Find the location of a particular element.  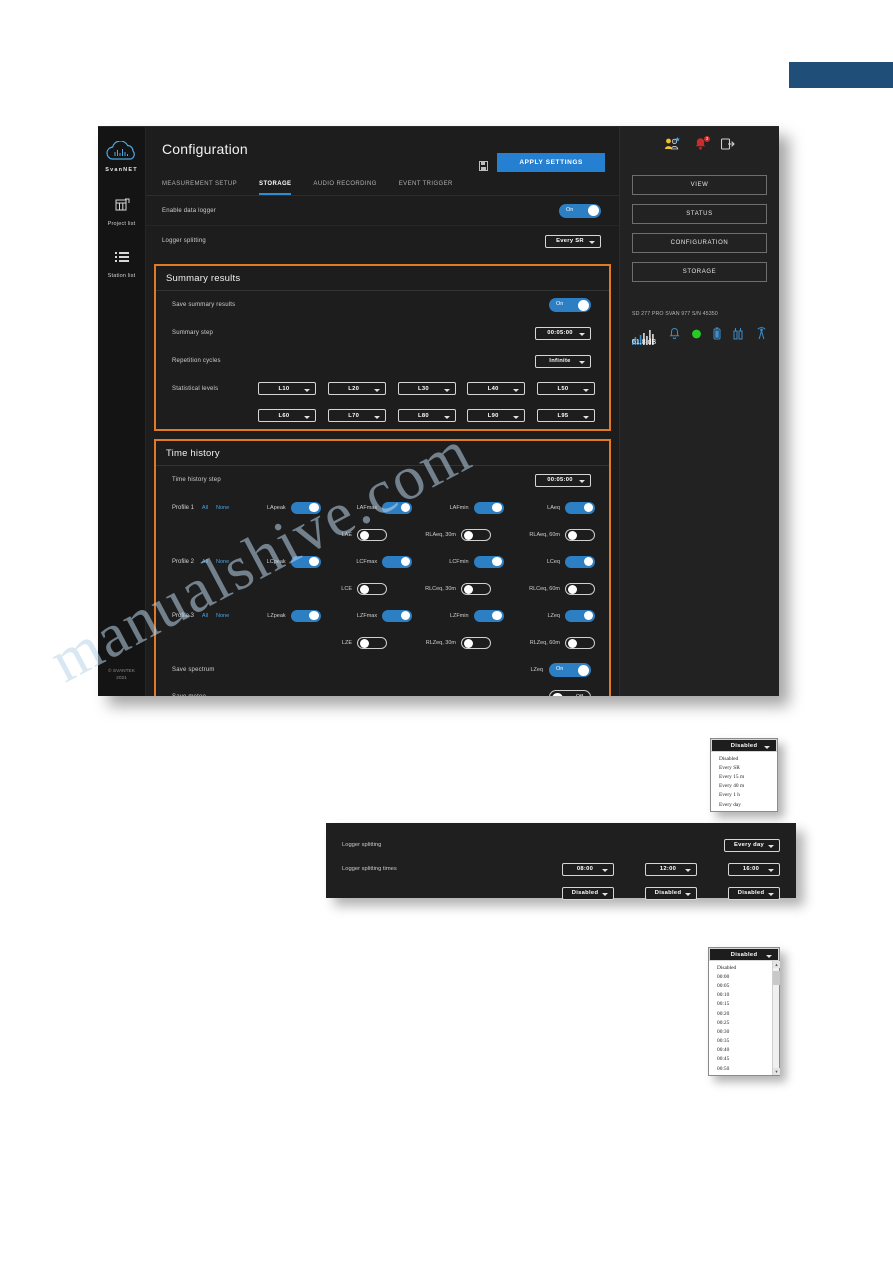

save-summary-results-toggle: On is located at coordinates (570, 305).